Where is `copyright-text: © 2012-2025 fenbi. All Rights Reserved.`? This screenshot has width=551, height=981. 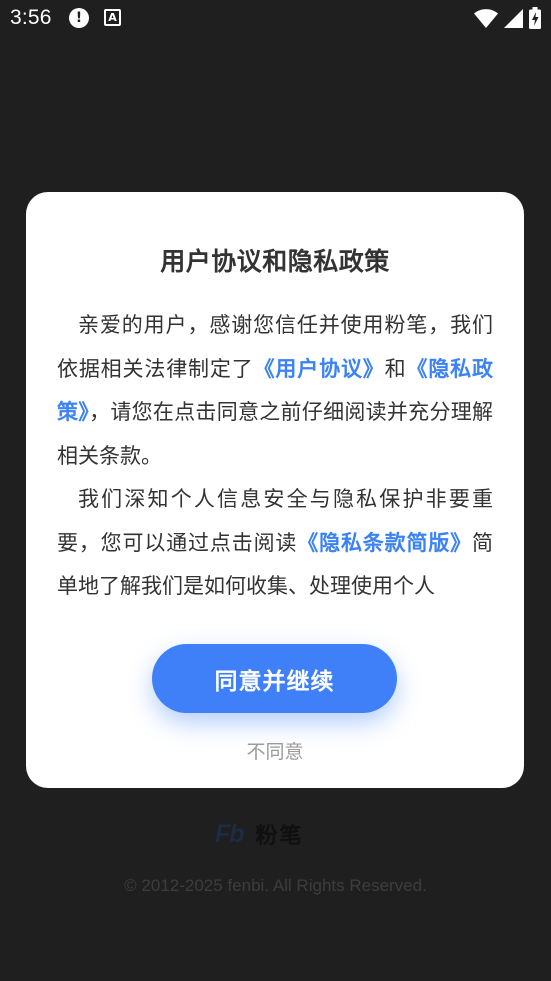 copyright-text: © 2012-2025 fenbi. All Rights Reserved. is located at coordinates (275, 885).